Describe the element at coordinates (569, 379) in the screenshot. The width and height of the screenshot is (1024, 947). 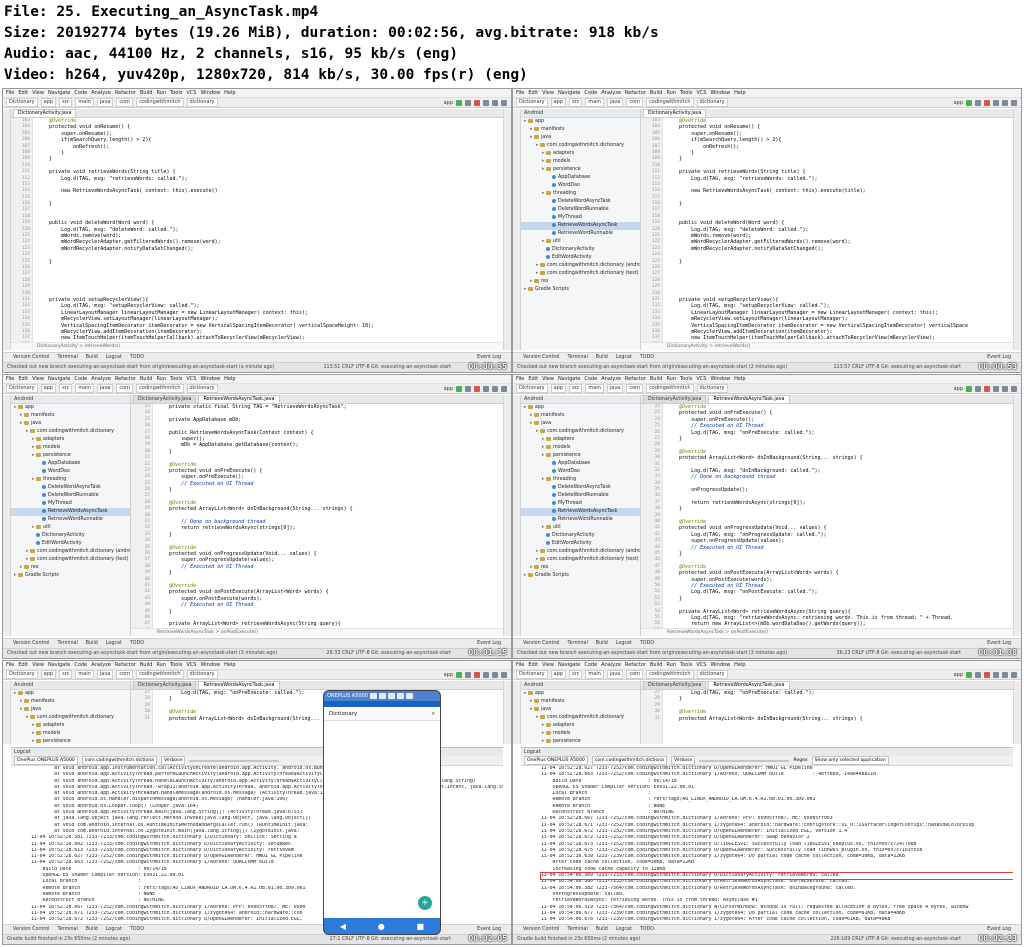
I see `menu-item: Navigate` at that location.